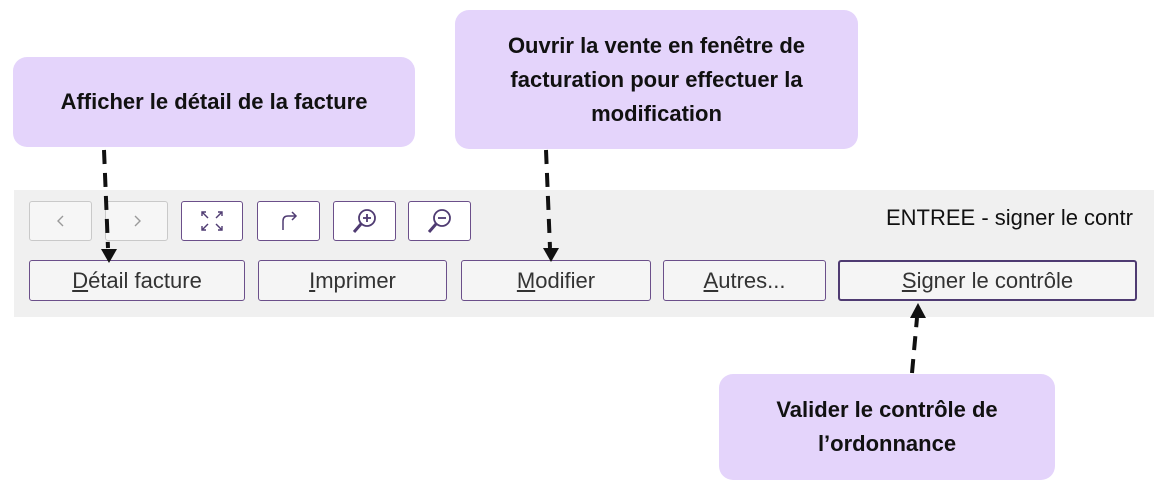 Image resolution: width=1154 pixels, height=489 pixels. Describe the element at coordinates (526, 280) in the screenshot. I see `accelerator-key: M` at that location.